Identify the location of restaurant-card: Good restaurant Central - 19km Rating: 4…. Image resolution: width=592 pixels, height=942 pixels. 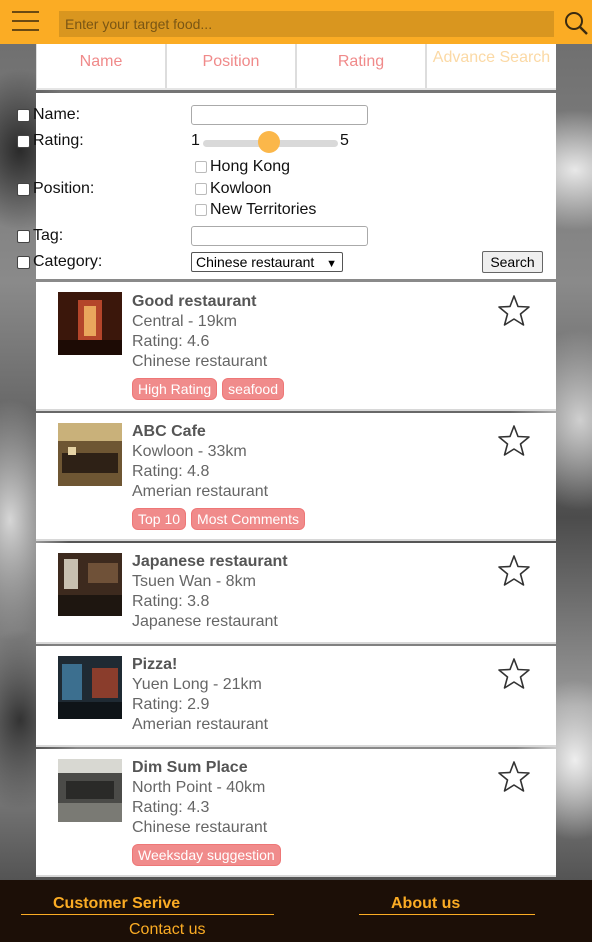
(296, 346).